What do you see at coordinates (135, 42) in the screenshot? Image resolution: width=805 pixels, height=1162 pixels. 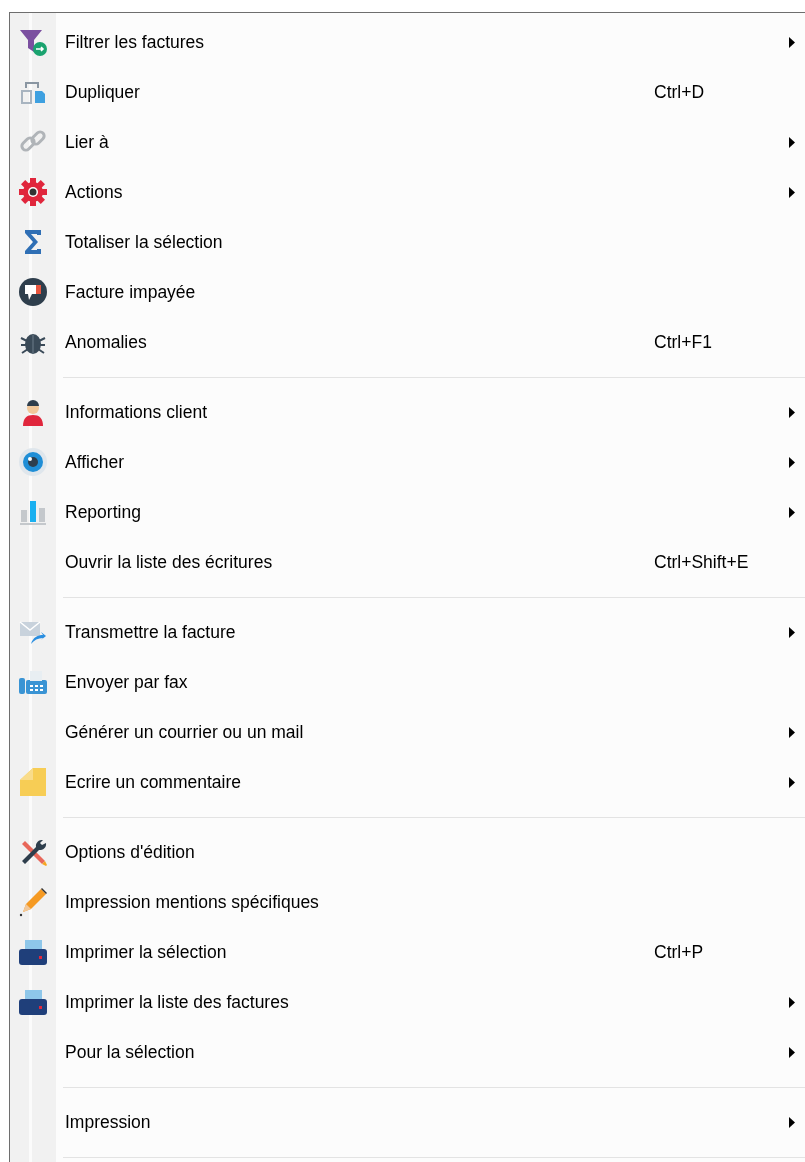 I see `menu-item-label: Filtrer les factures` at bounding box center [135, 42].